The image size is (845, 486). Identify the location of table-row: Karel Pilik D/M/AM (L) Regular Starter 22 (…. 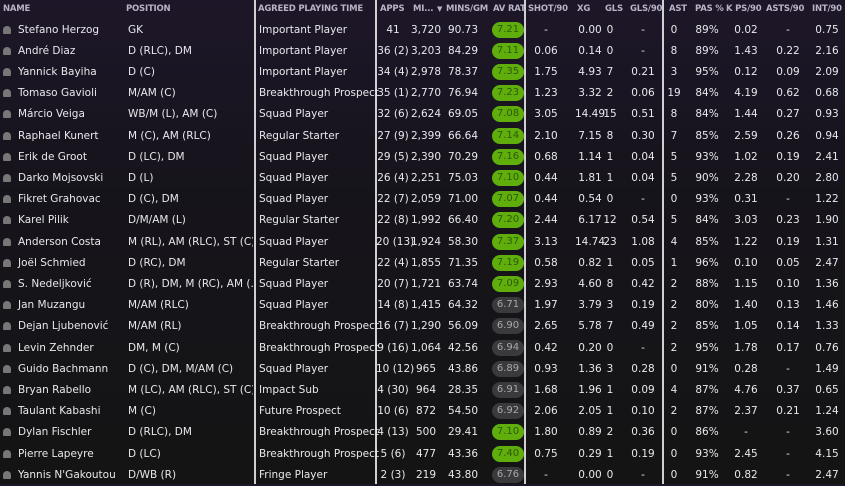
(422, 220).